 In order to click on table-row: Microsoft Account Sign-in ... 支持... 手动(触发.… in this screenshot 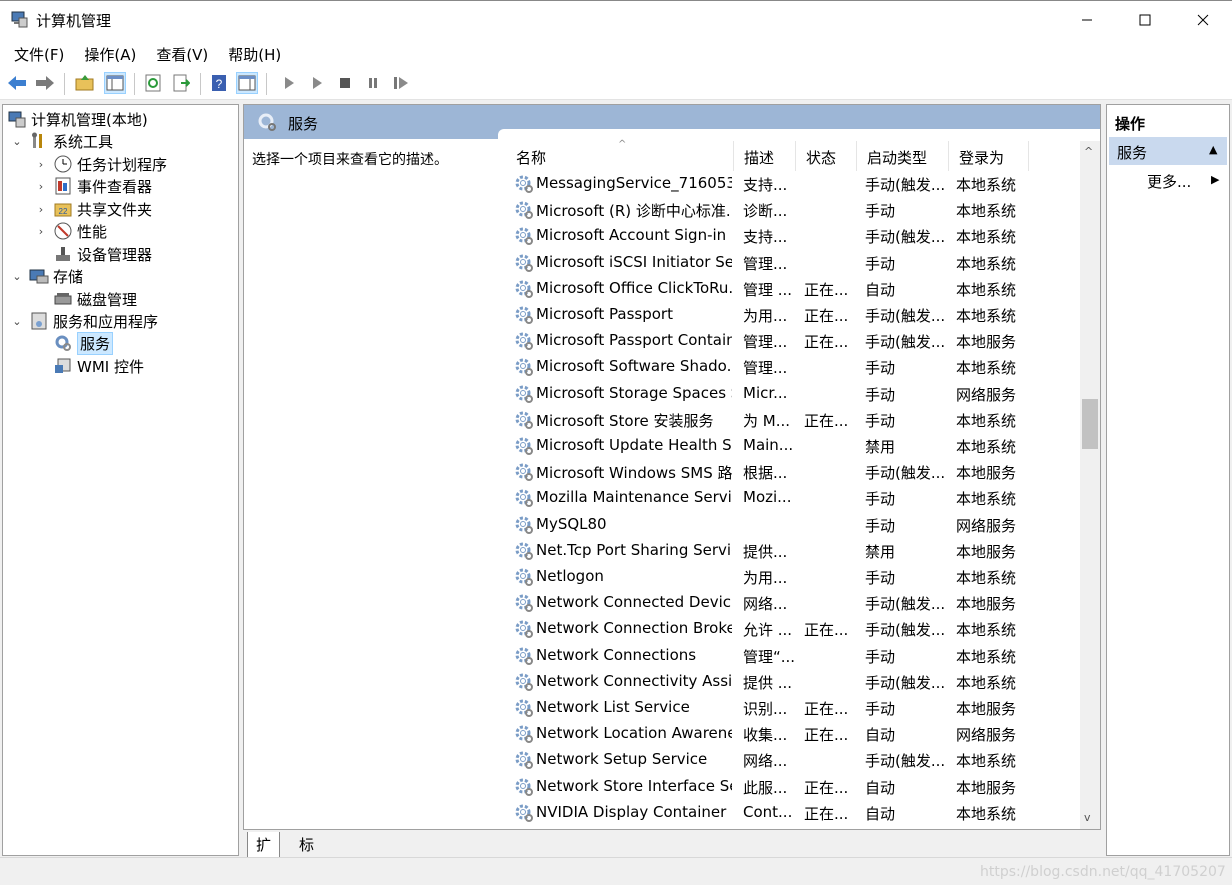, I will do `click(793, 236)`.